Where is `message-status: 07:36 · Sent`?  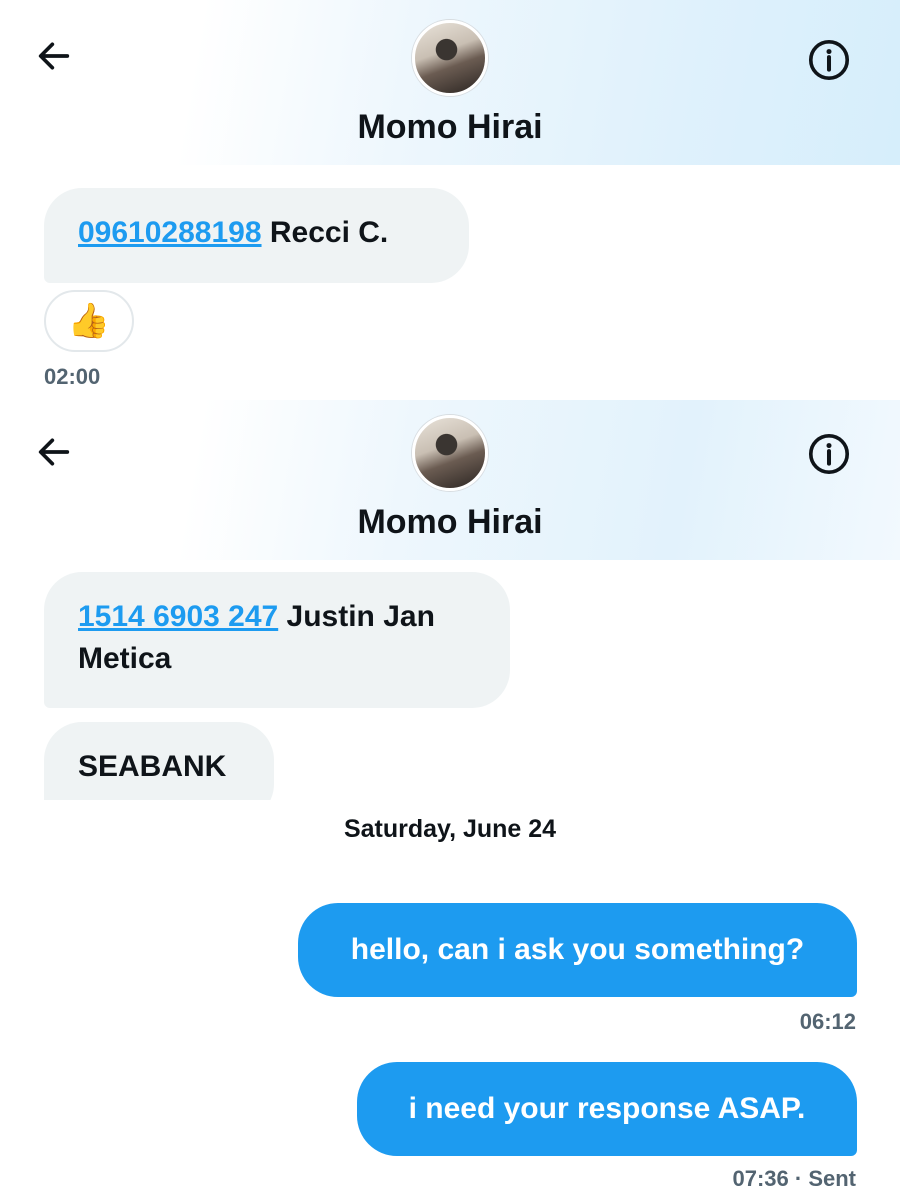 message-status: 07:36 · Sent is located at coordinates (794, 1179).